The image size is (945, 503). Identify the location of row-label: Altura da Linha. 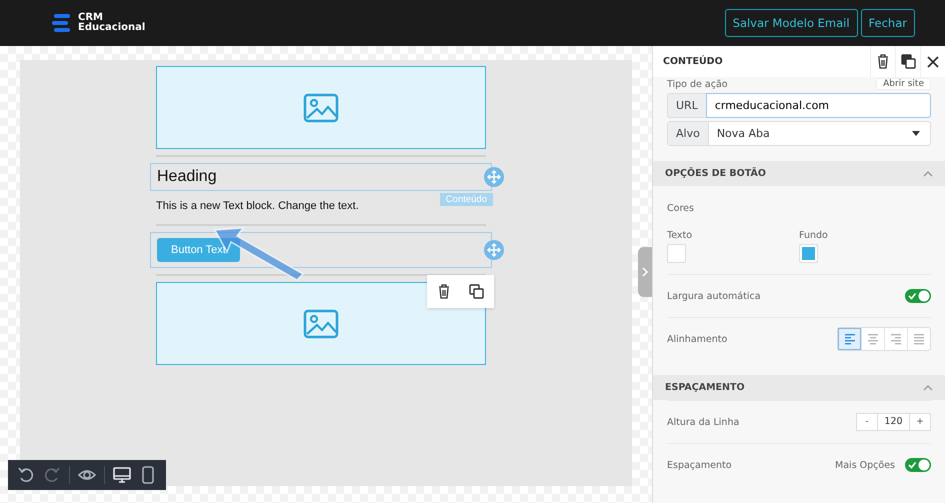
(703, 422).